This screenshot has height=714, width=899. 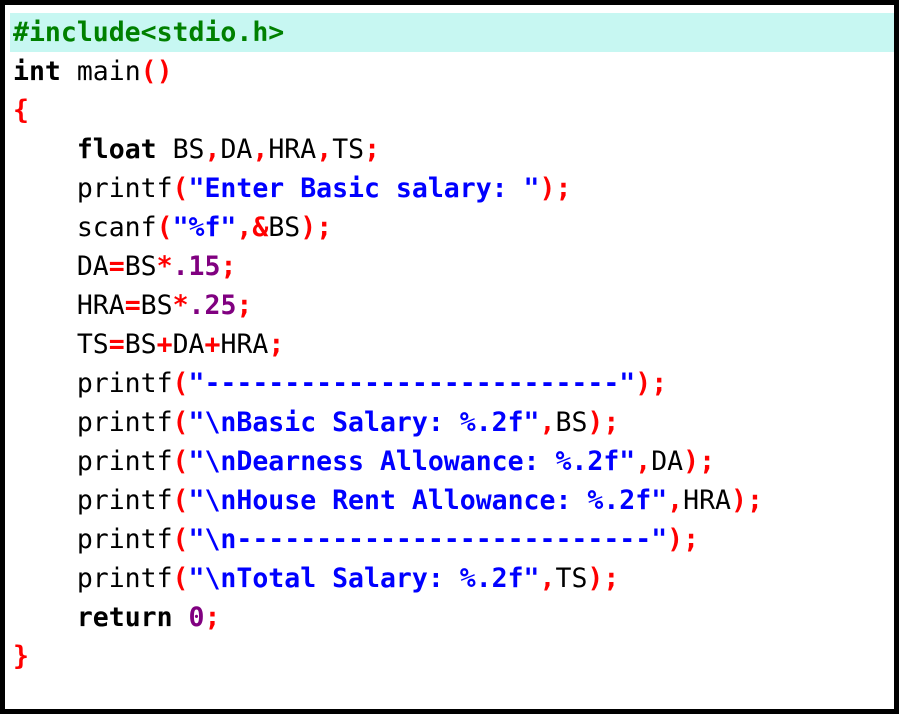 I want to click on code-token-string: "Enter Basic salary: ", so click(x=364, y=188).